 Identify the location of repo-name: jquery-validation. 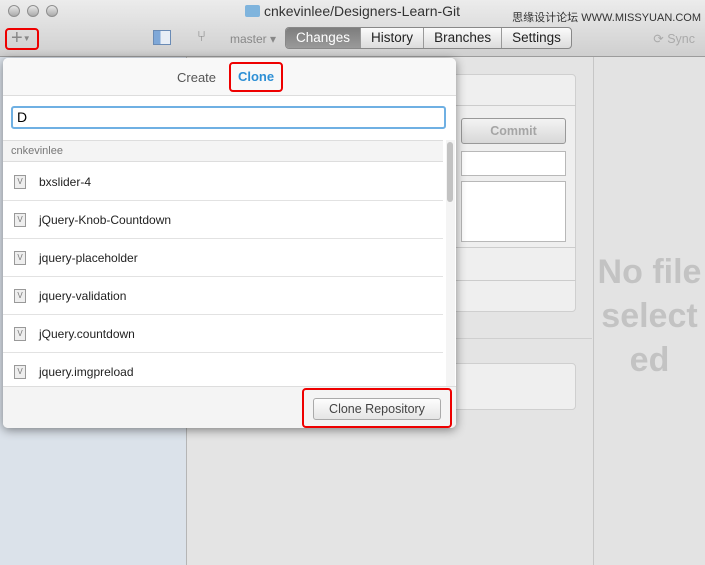
(83, 295).